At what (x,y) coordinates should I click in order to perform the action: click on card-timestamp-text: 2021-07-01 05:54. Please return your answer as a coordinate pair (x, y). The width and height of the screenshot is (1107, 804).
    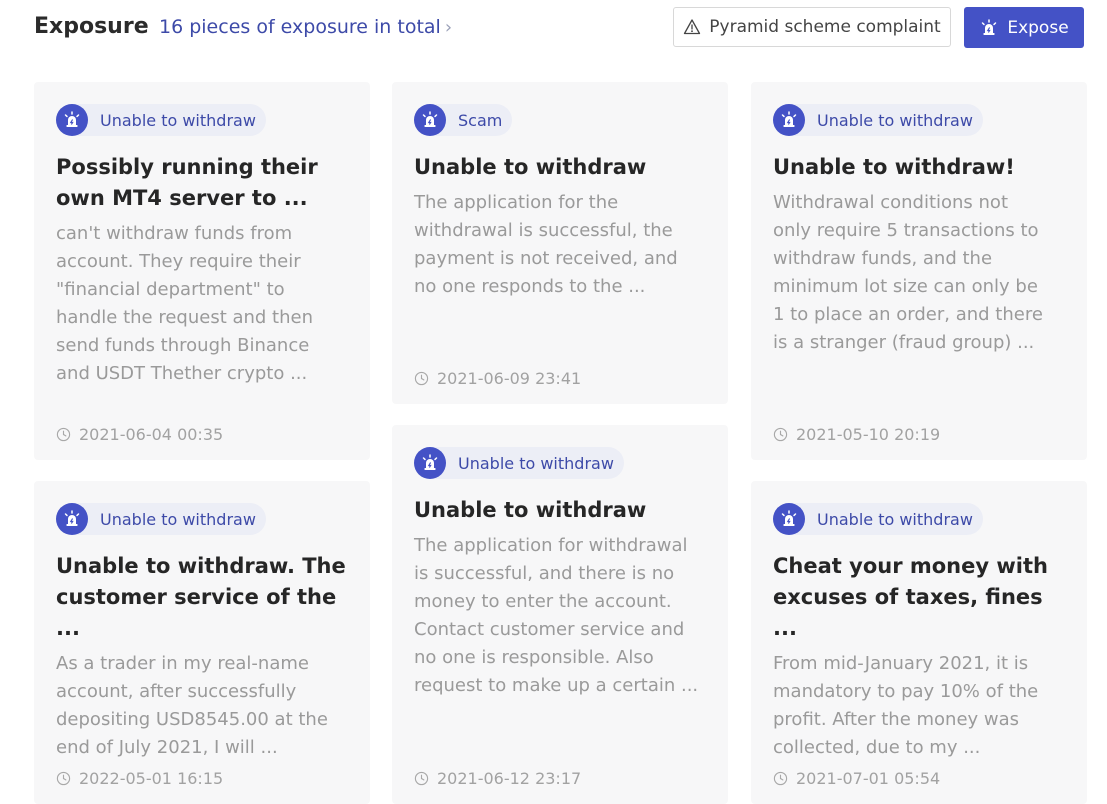
    Looking at the image, I should click on (868, 778).